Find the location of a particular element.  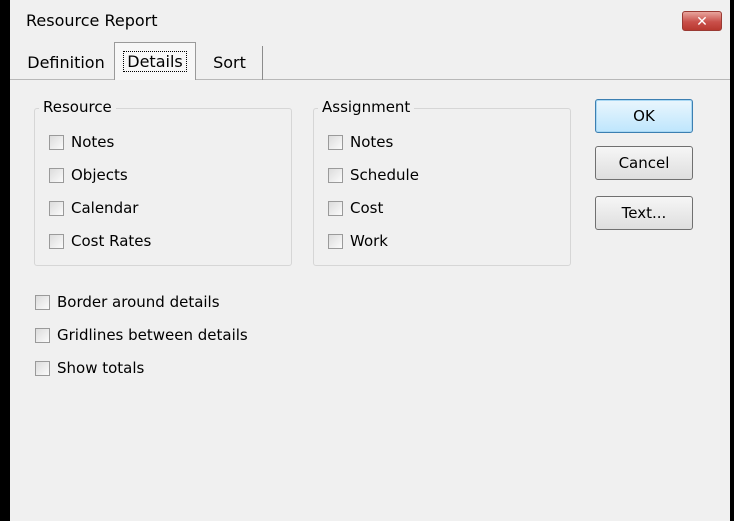

tab-sort: Sort is located at coordinates (230, 63).